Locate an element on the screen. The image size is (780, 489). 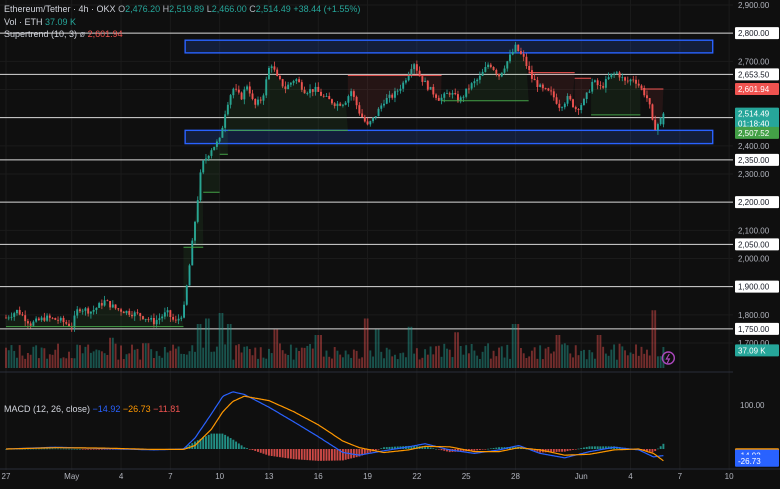
x-tick-label: 13 is located at coordinates (269, 476).